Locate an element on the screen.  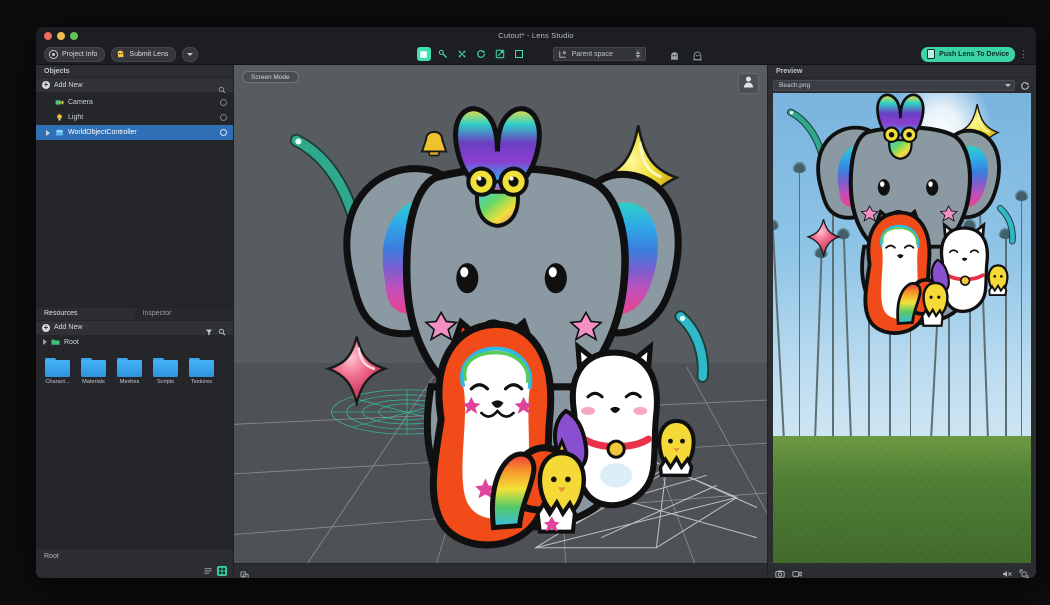
ghost-preview-2-icon is located at coordinates (697, 55).